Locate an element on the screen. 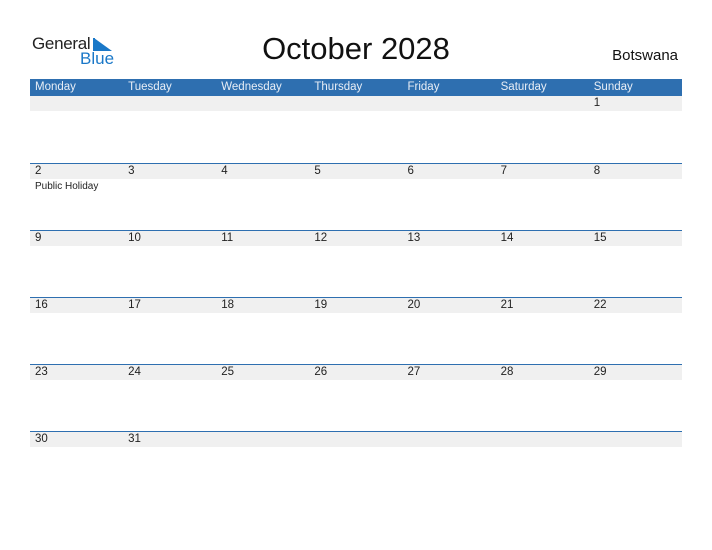 This screenshot has height=550, width=712. day-number: 14 is located at coordinates (507, 238).